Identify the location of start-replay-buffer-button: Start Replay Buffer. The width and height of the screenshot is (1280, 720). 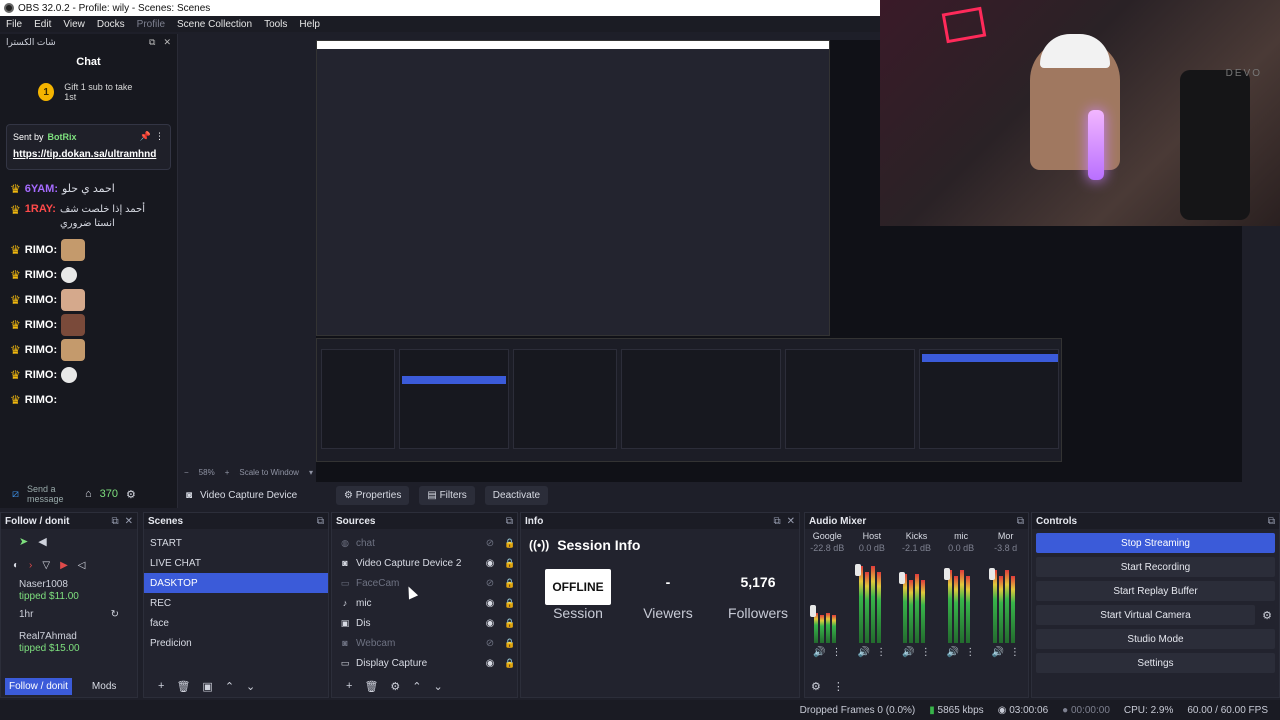
(1155, 591).